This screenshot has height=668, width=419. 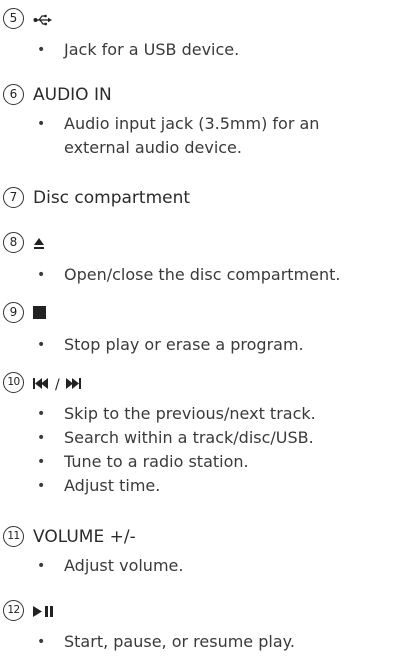 I want to click on stop-icon, so click(x=40, y=314).